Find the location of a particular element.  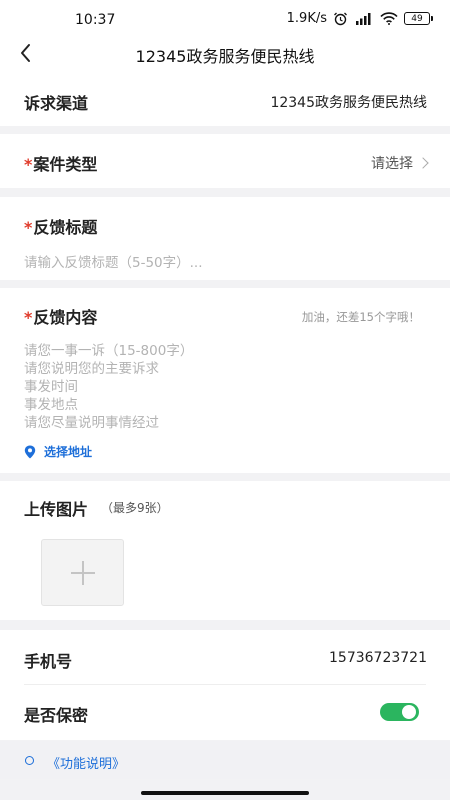

status-bar: 10:37 1.9K/s 49 is located at coordinates (225, 17).